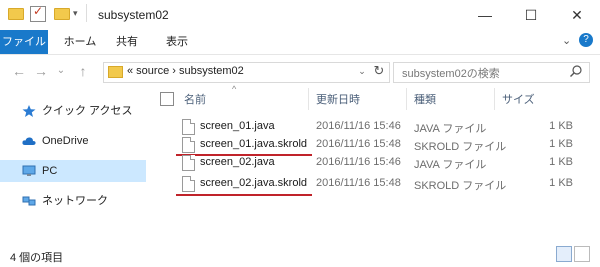  I want to click on sidebar-item-label: PC, so click(50, 171).